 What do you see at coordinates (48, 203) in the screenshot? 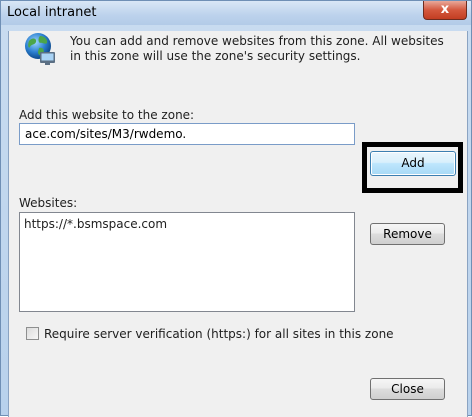
I see `websites-label: Websites:` at bounding box center [48, 203].